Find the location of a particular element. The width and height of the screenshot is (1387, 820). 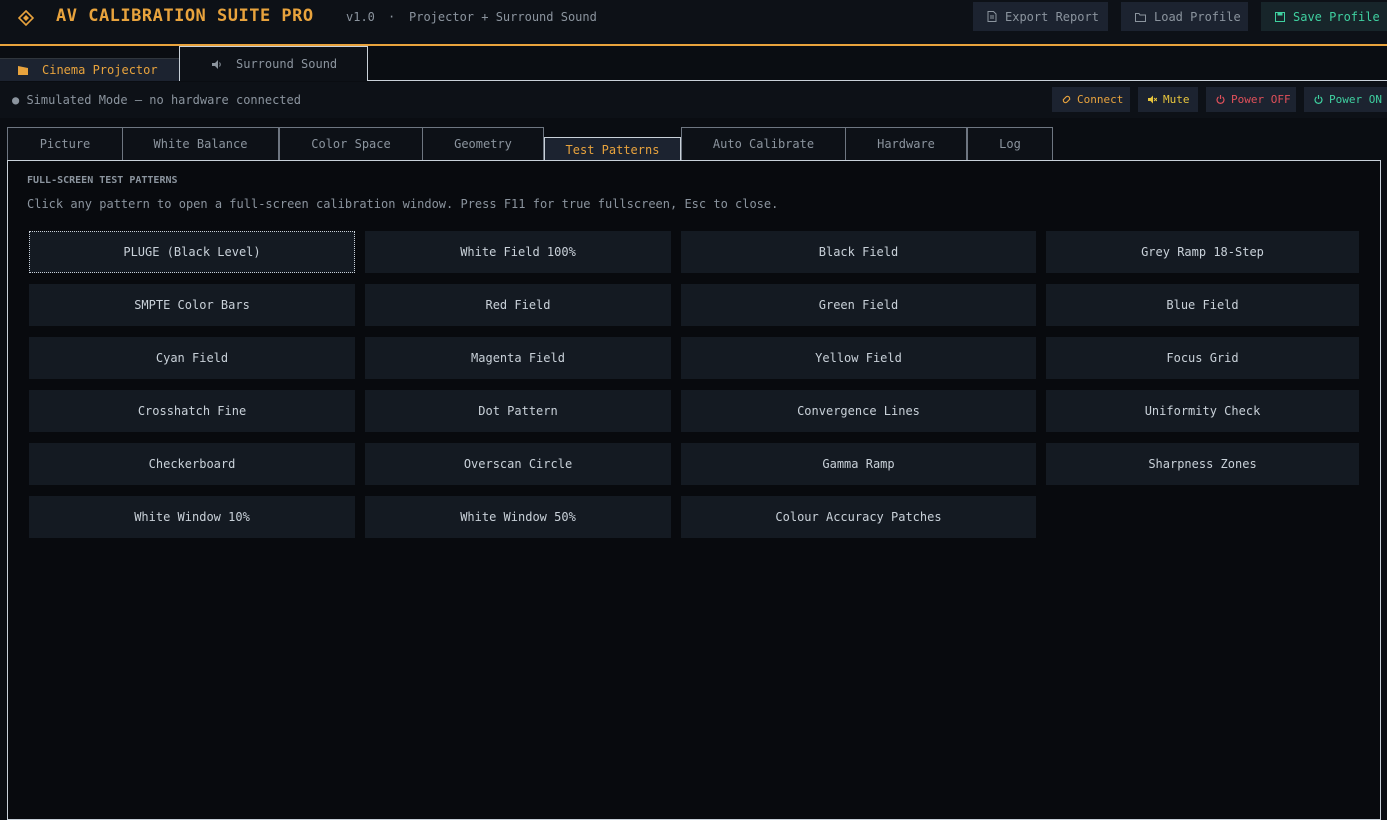

power-off-button: Power OFF is located at coordinates (1251, 99).